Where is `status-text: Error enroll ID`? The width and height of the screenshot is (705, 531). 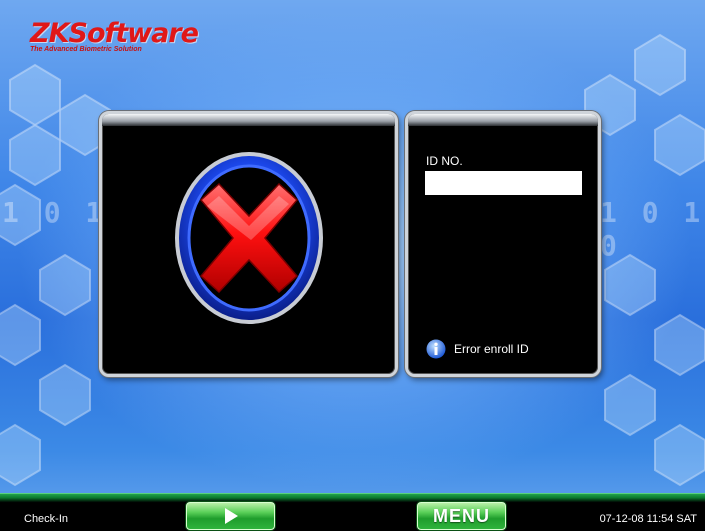
status-text: Error enroll ID is located at coordinates (491, 349).